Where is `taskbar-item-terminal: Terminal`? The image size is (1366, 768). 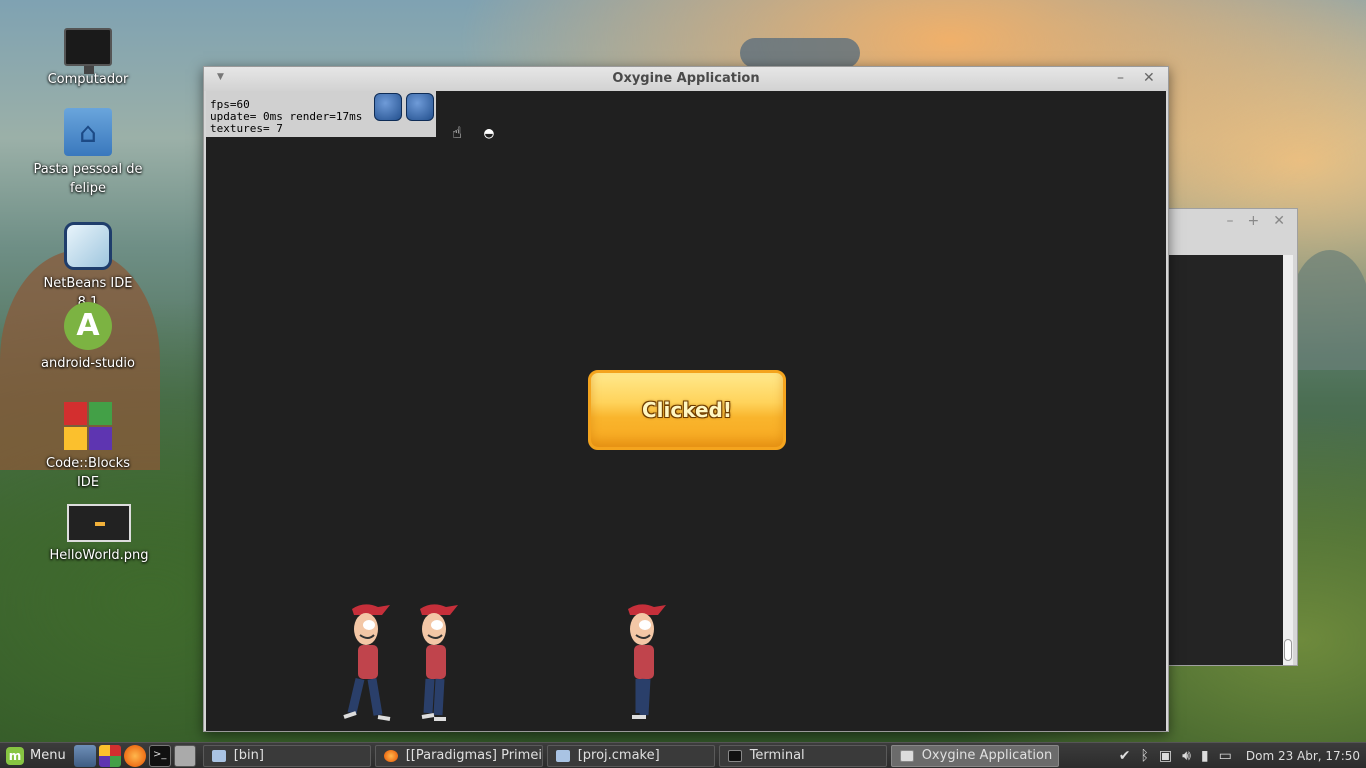 taskbar-item-terminal: Terminal is located at coordinates (802, 755).